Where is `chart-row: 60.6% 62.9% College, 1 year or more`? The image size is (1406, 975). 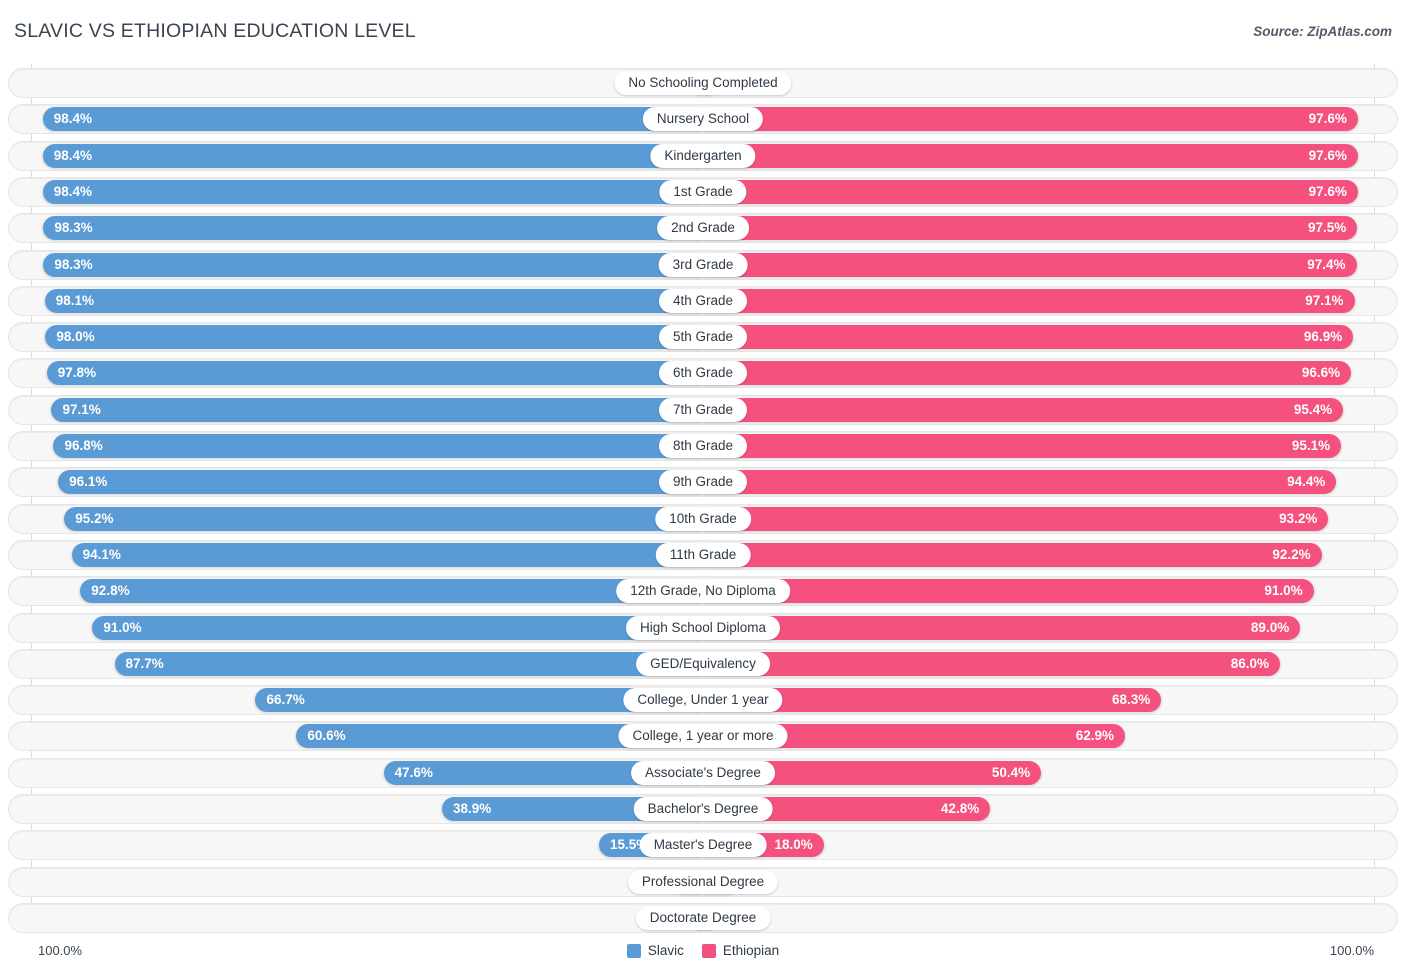
chart-row: 60.6% 62.9% College, 1 year or more is located at coordinates (703, 736).